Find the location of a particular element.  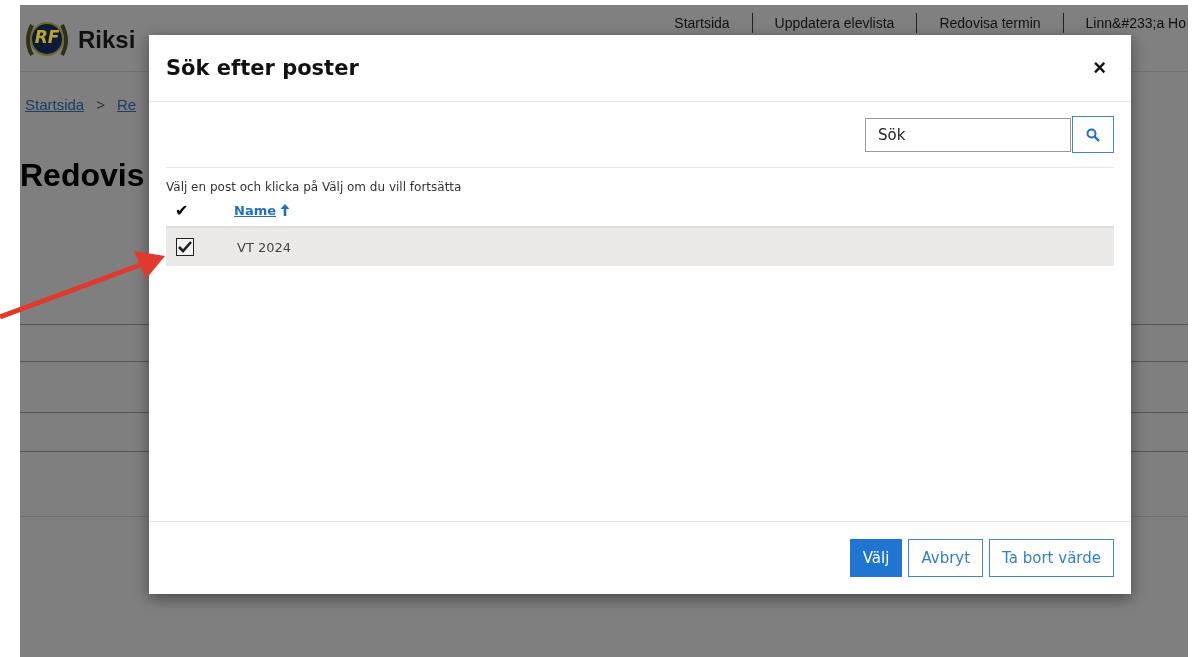

dialog-button: Välj is located at coordinates (876, 558).